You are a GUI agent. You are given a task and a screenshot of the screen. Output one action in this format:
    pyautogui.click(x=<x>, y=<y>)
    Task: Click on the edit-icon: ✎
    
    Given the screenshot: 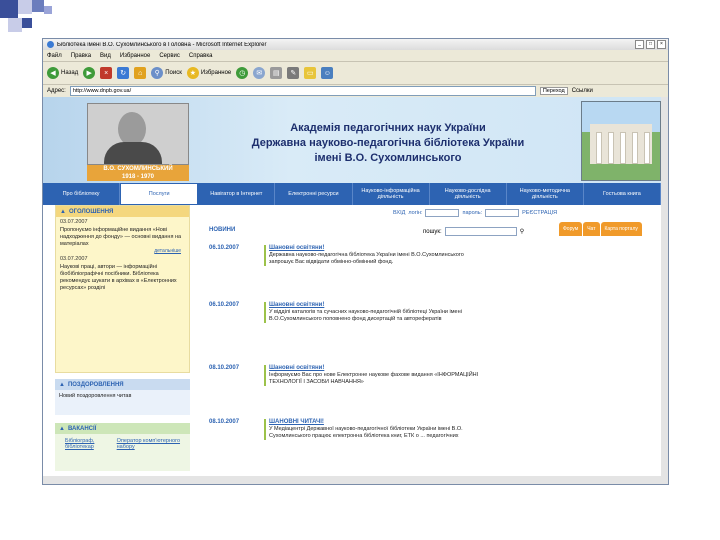 What is the action you would take?
    pyautogui.click(x=293, y=73)
    